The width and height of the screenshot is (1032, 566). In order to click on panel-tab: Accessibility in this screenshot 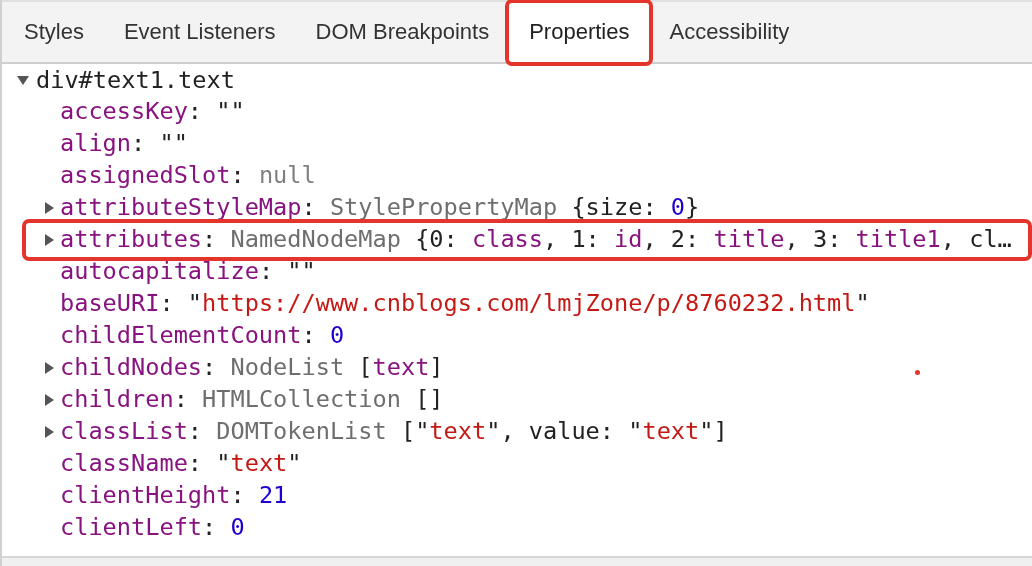, I will do `click(729, 32)`.